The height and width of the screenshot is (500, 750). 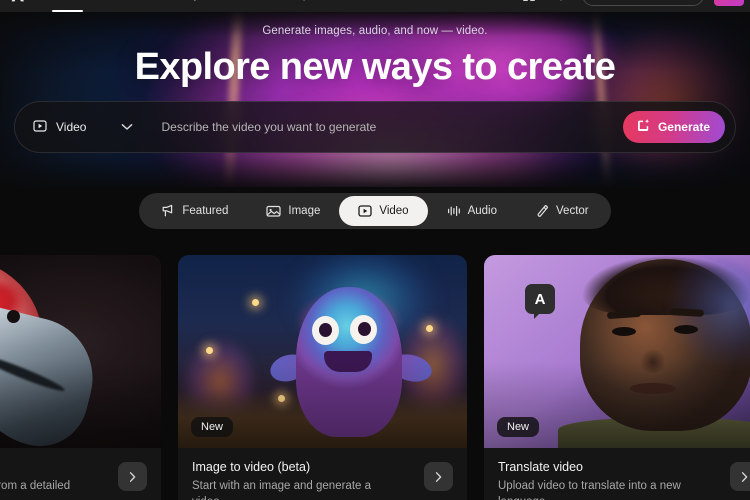 I want to click on grid-icon, so click(x=529, y=3).